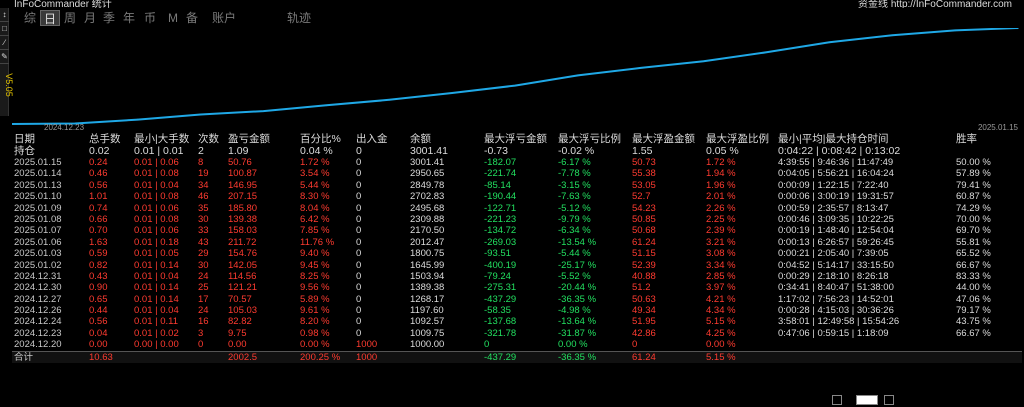  What do you see at coordinates (833, 333) in the screenshot?
I see `table-cell: 0:47:06 | 0:59:15 | 1:18:09` at bounding box center [833, 333].